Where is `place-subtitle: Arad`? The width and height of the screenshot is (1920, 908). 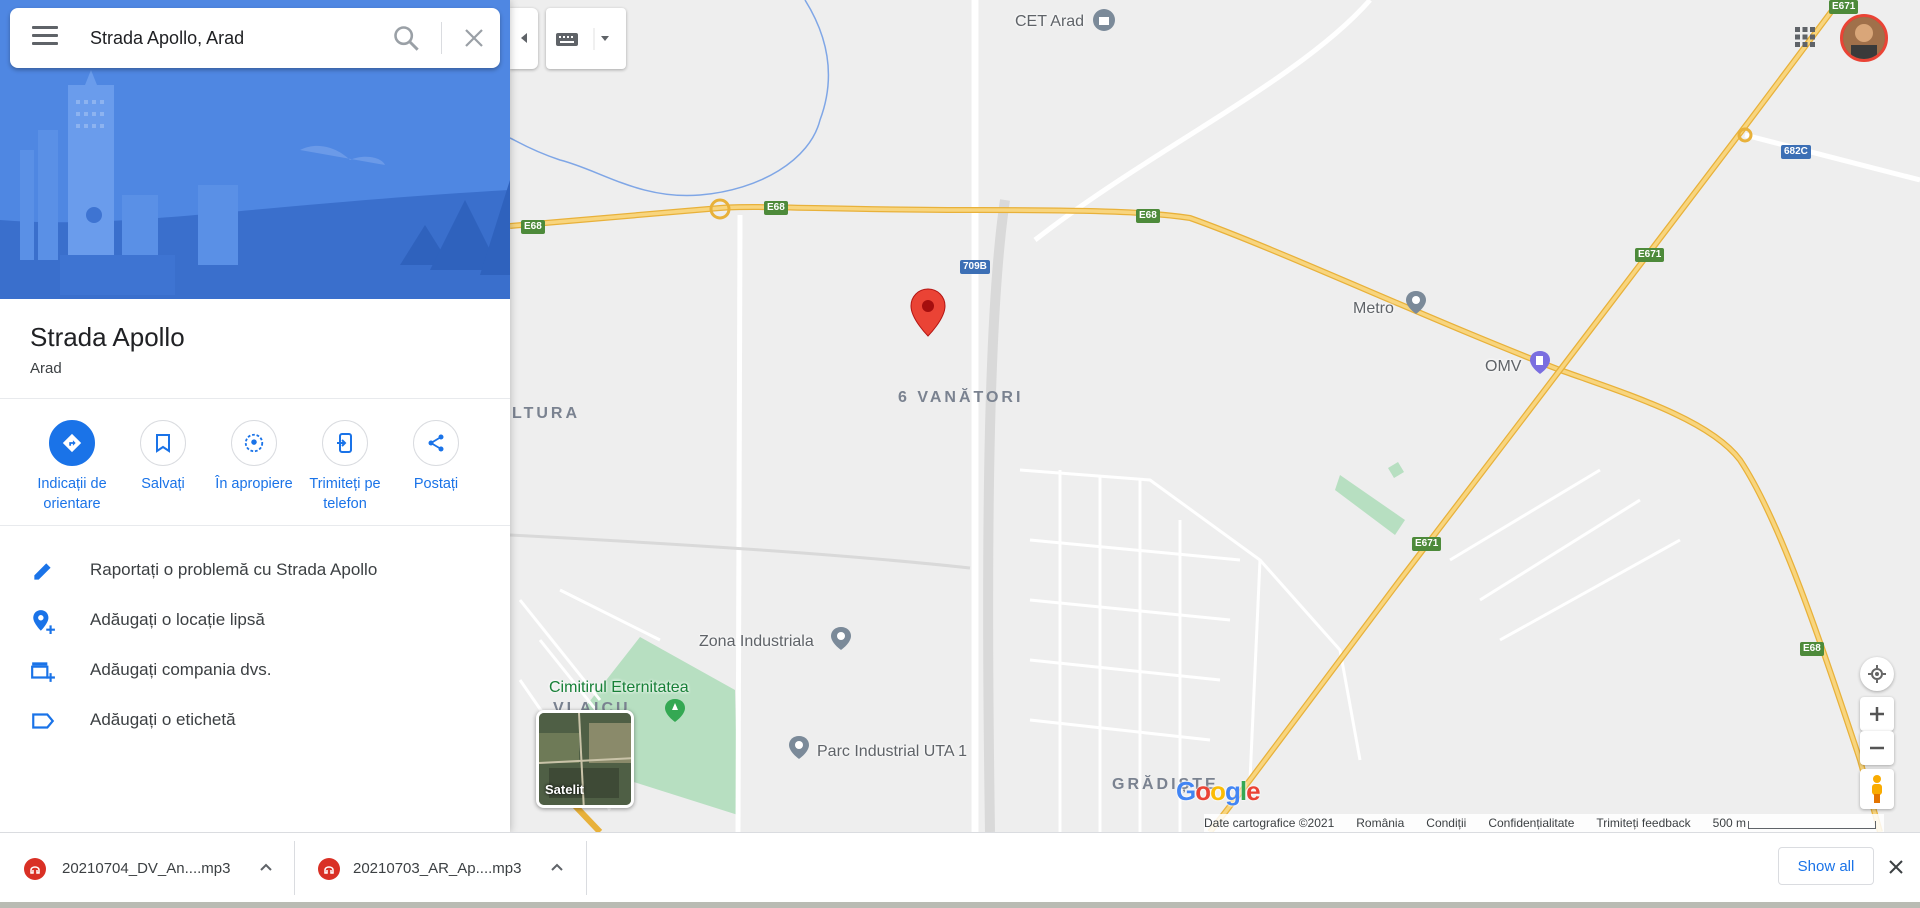
place-subtitle: Arad is located at coordinates (46, 368).